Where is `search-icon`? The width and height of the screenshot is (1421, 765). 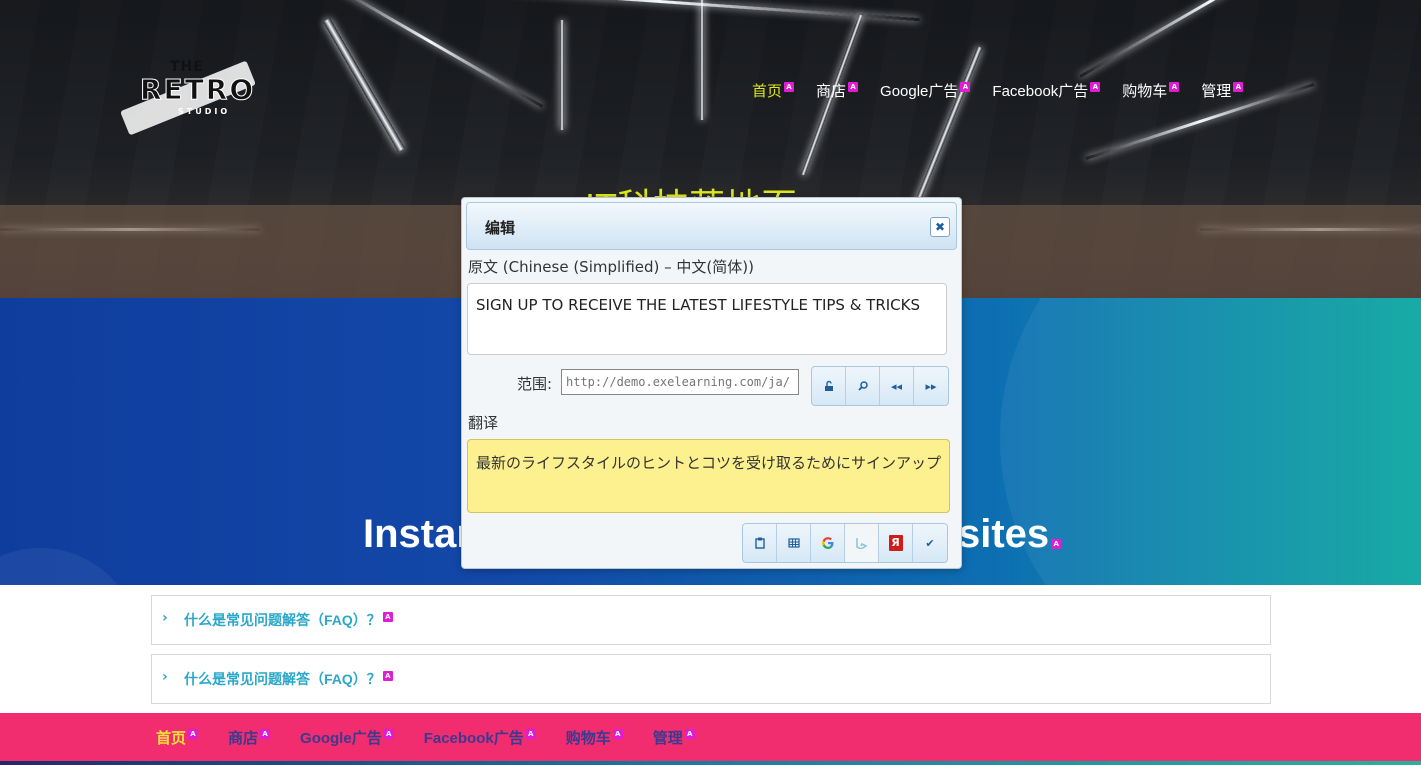 search-icon is located at coordinates (863, 386).